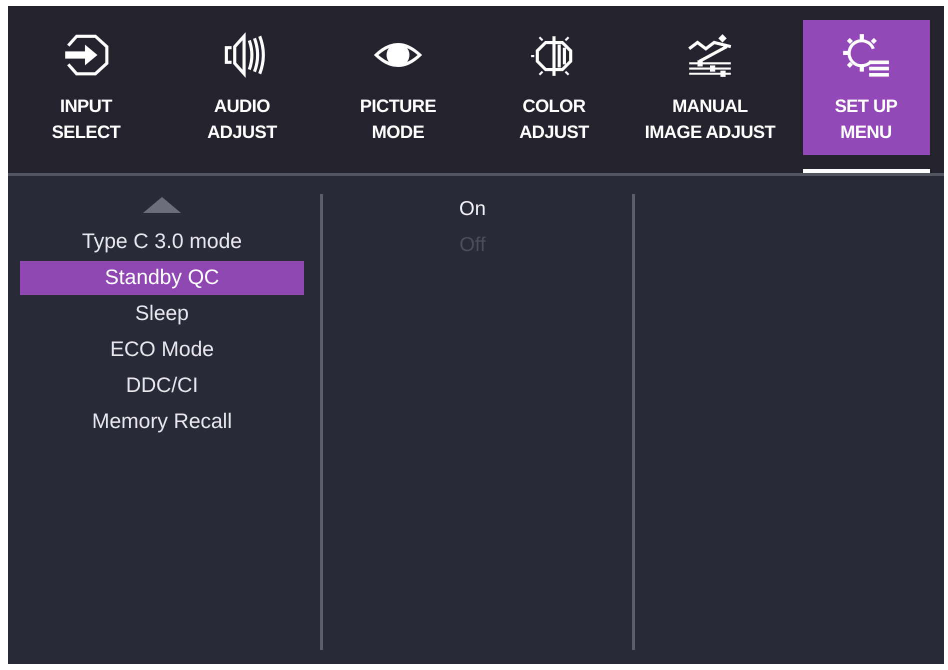  What do you see at coordinates (162, 350) in the screenshot?
I see `menu-item: ECO Mode` at bounding box center [162, 350].